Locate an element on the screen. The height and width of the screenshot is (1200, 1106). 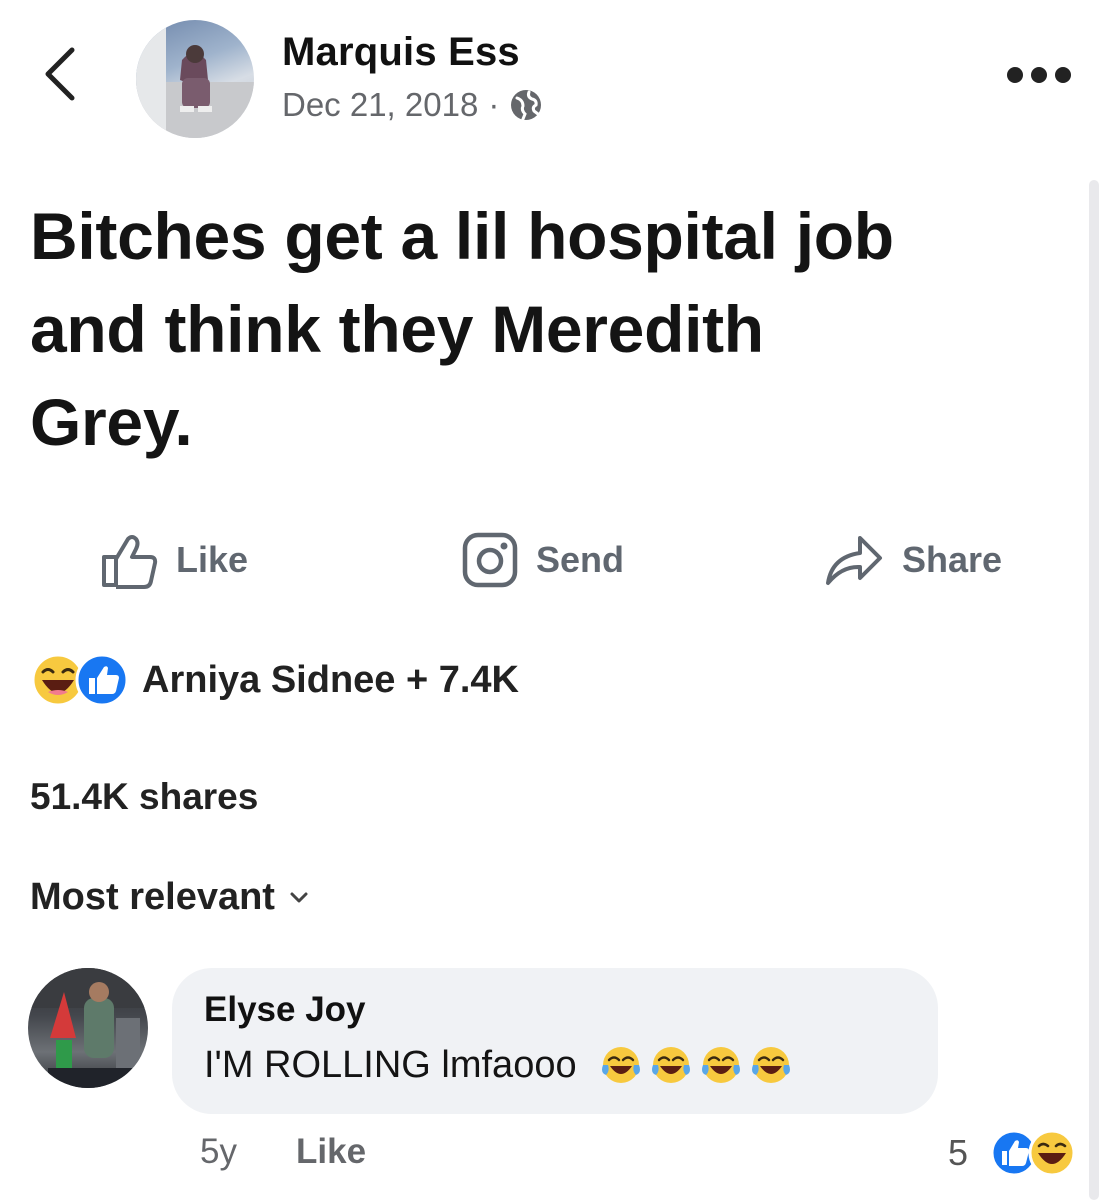
commenter-avatar is located at coordinates (88, 1028).